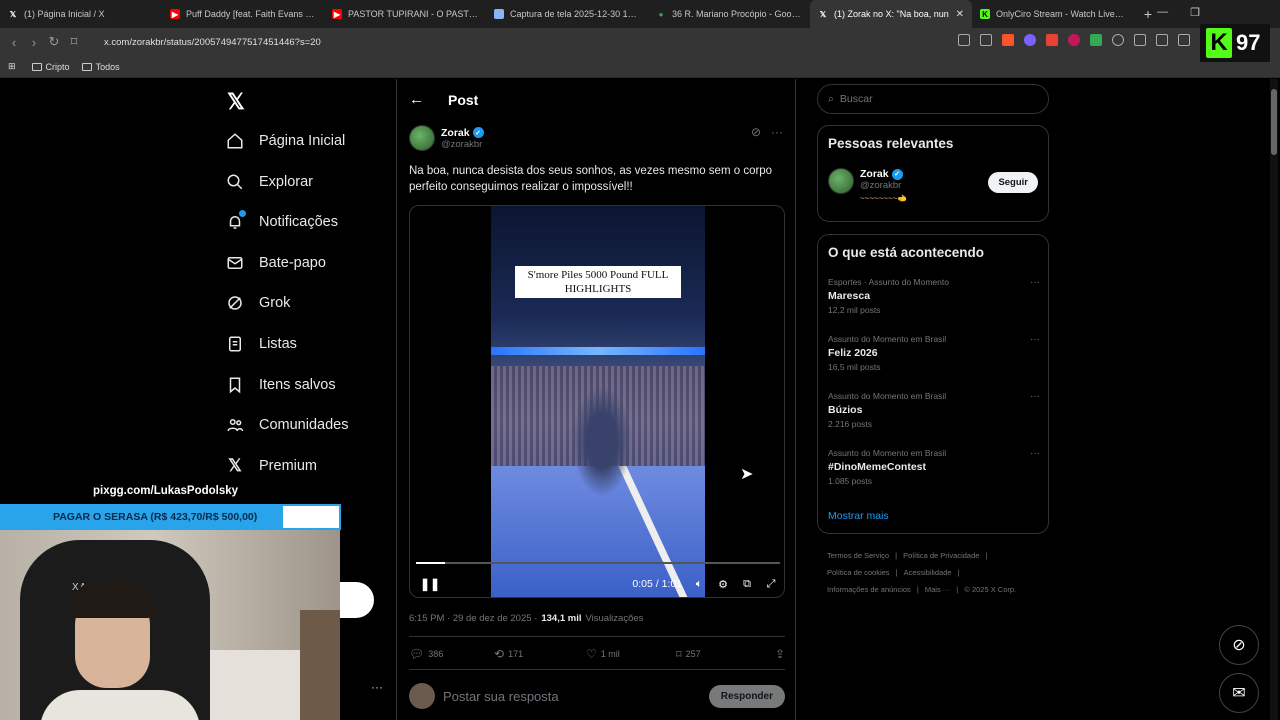  I want to click on footer-link: Política de cookies, so click(858, 572).